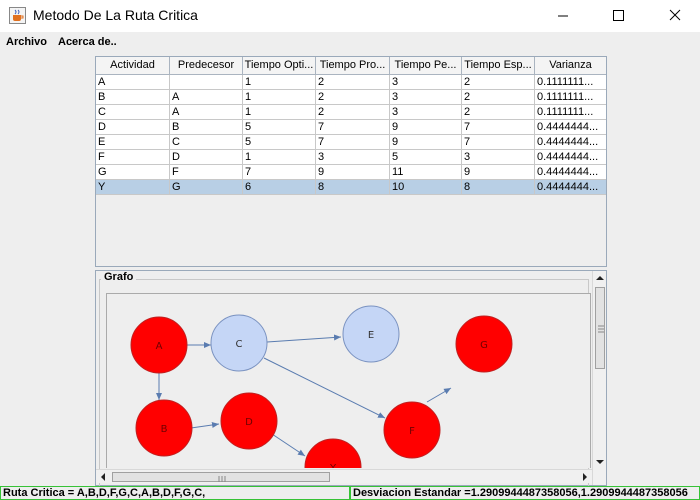 Image resolution: width=700 pixels, height=500 pixels. What do you see at coordinates (600, 328) in the screenshot?
I see `vertical-scroll-thumb` at bounding box center [600, 328].